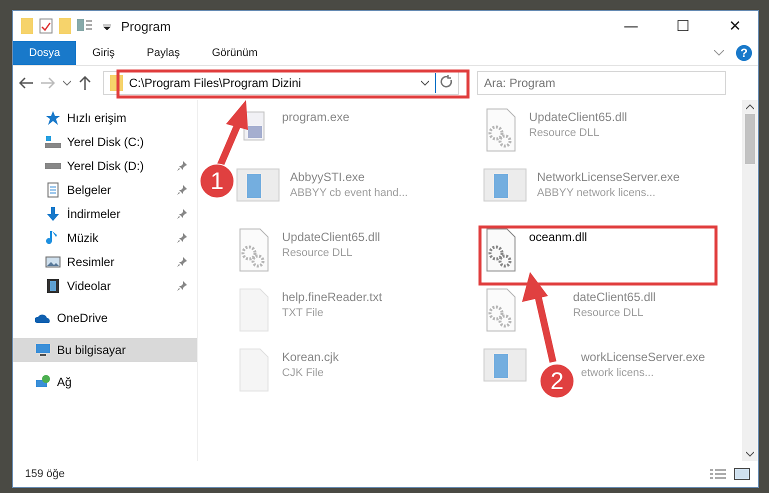 Image resolution: width=769 pixels, height=493 pixels. Describe the element at coordinates (750, 280) in the screenshot. I see `scrollbar` at that location.